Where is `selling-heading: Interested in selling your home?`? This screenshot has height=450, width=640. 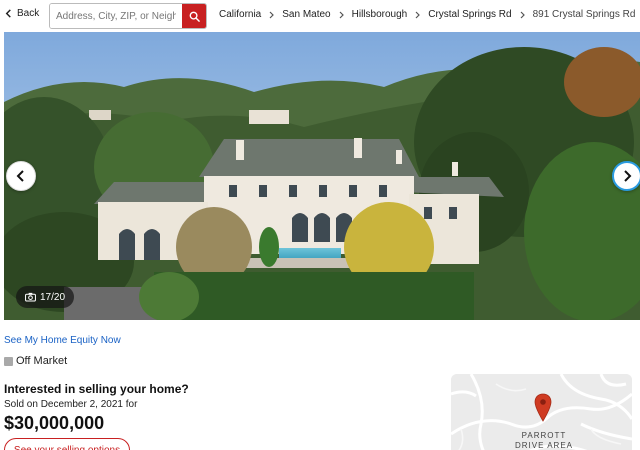 selling-heading: Interested in selling your home? is located at coordinates (96, 389).